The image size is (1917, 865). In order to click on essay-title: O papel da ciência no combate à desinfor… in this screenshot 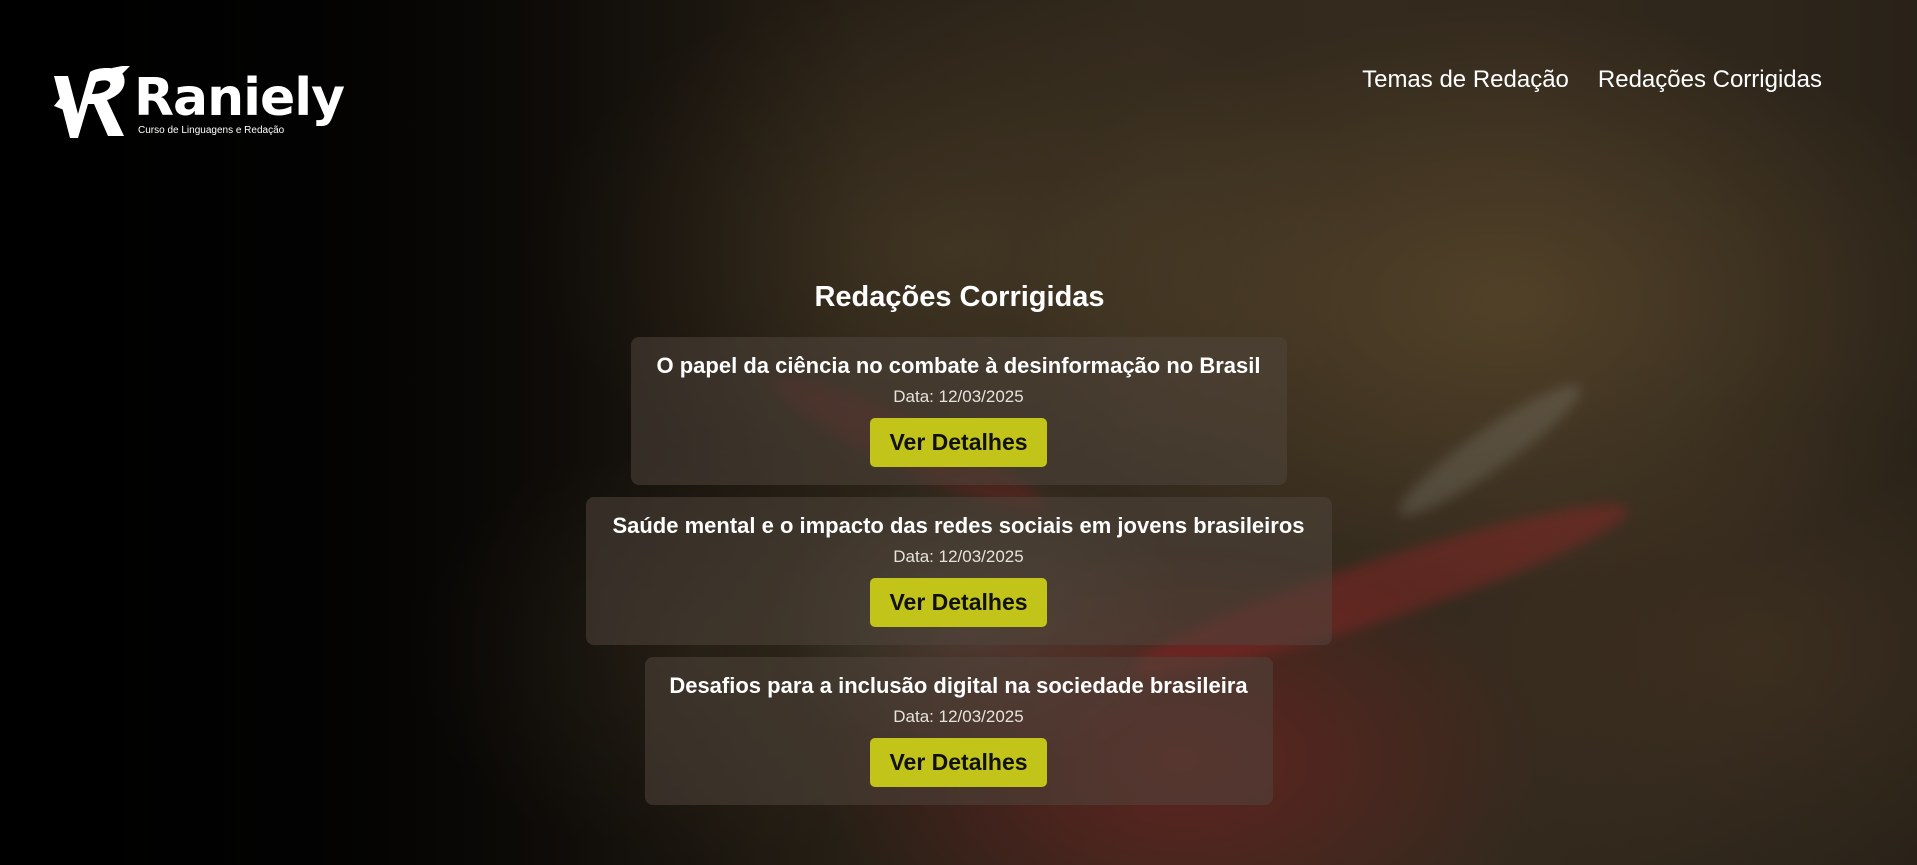, I will do `click(958, 365)`.